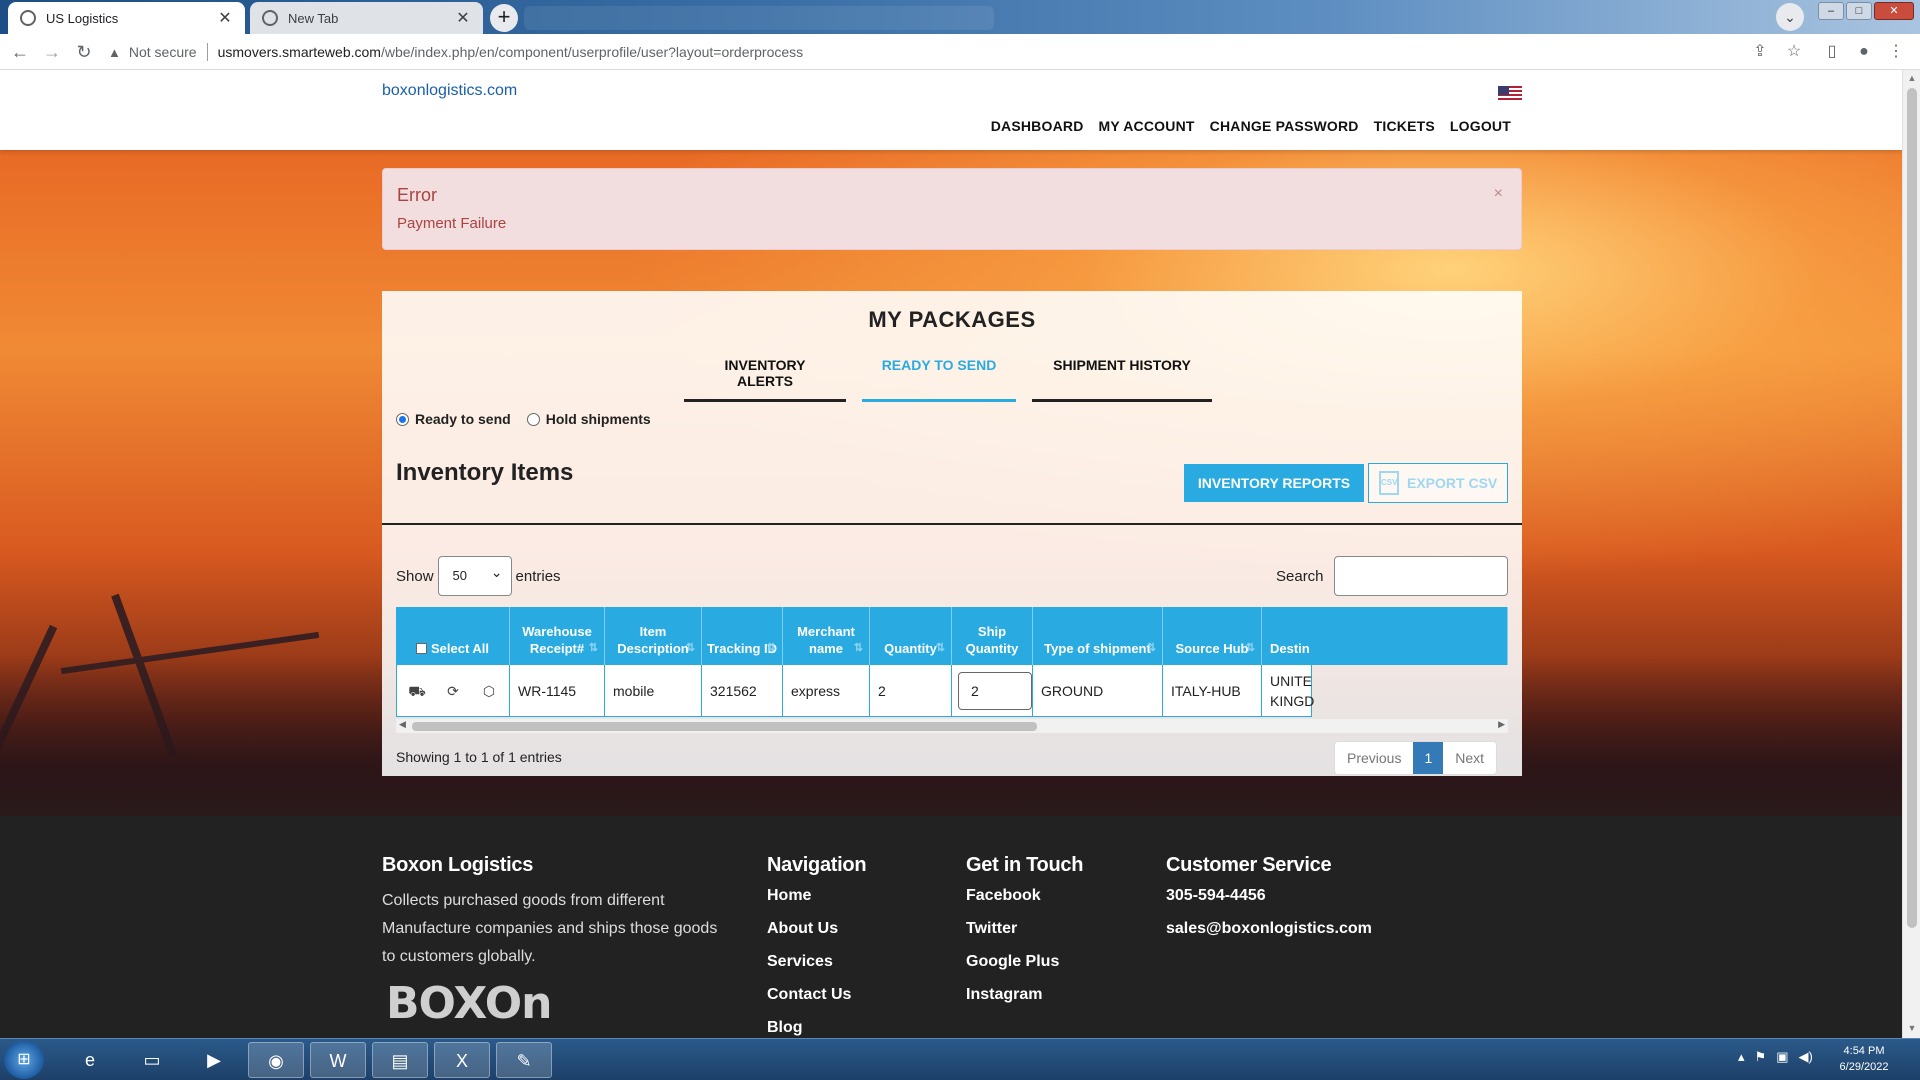 Image resolution: width=1920 pixels, height=1080 pixels. What do you see at coordinates (1501, 724) in the screenshot?
I see `scroll-right-icon: ▶` at bounding box center [1501, 724].